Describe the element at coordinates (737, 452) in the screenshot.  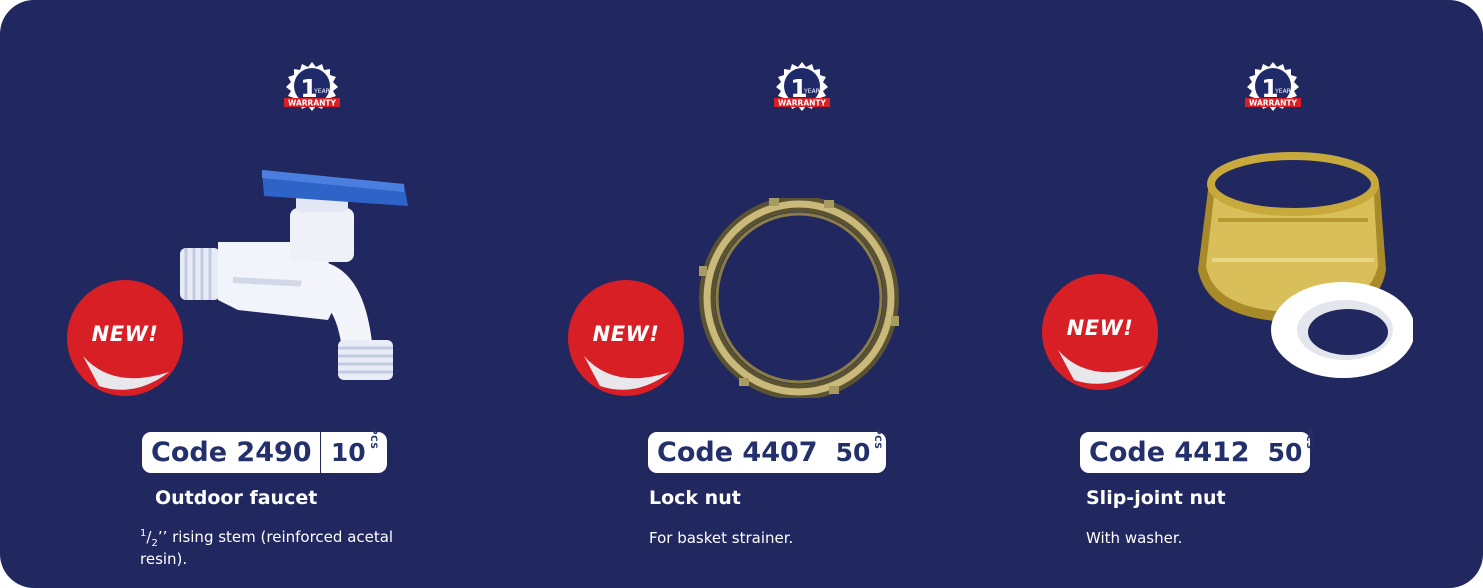
I see `product-code: Code 4407` at that location.